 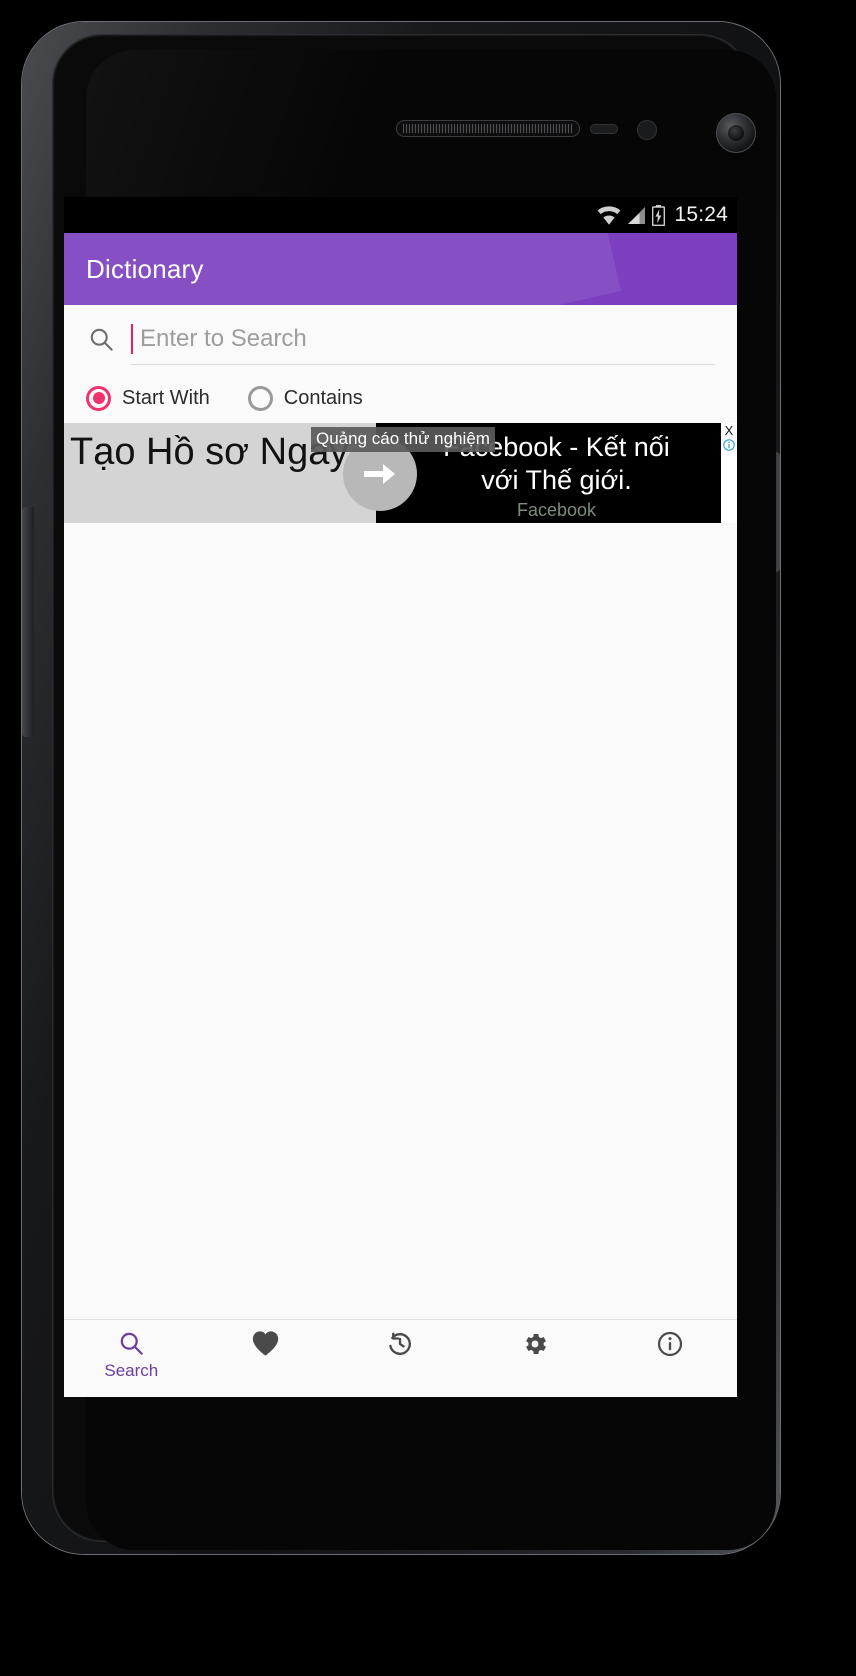 What do you see at coordinates (223, 338) in the screenshot?
I see `search-input-placeholder: Enter to Search` at bounding box center [223, 338].